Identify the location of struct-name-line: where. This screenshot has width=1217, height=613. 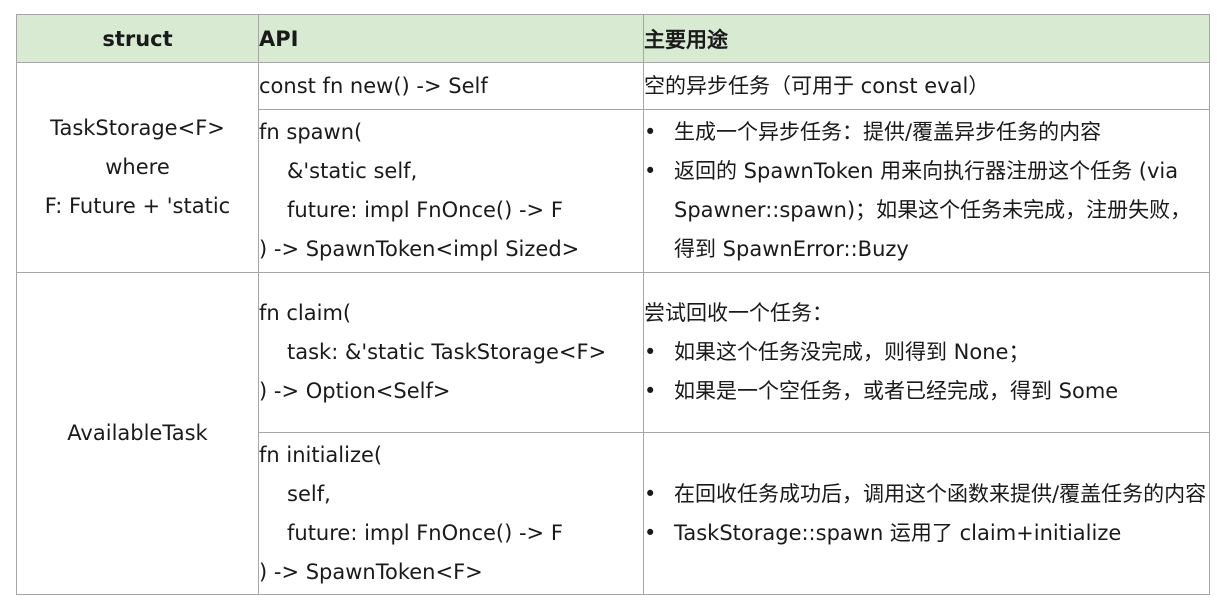
(137, 167).